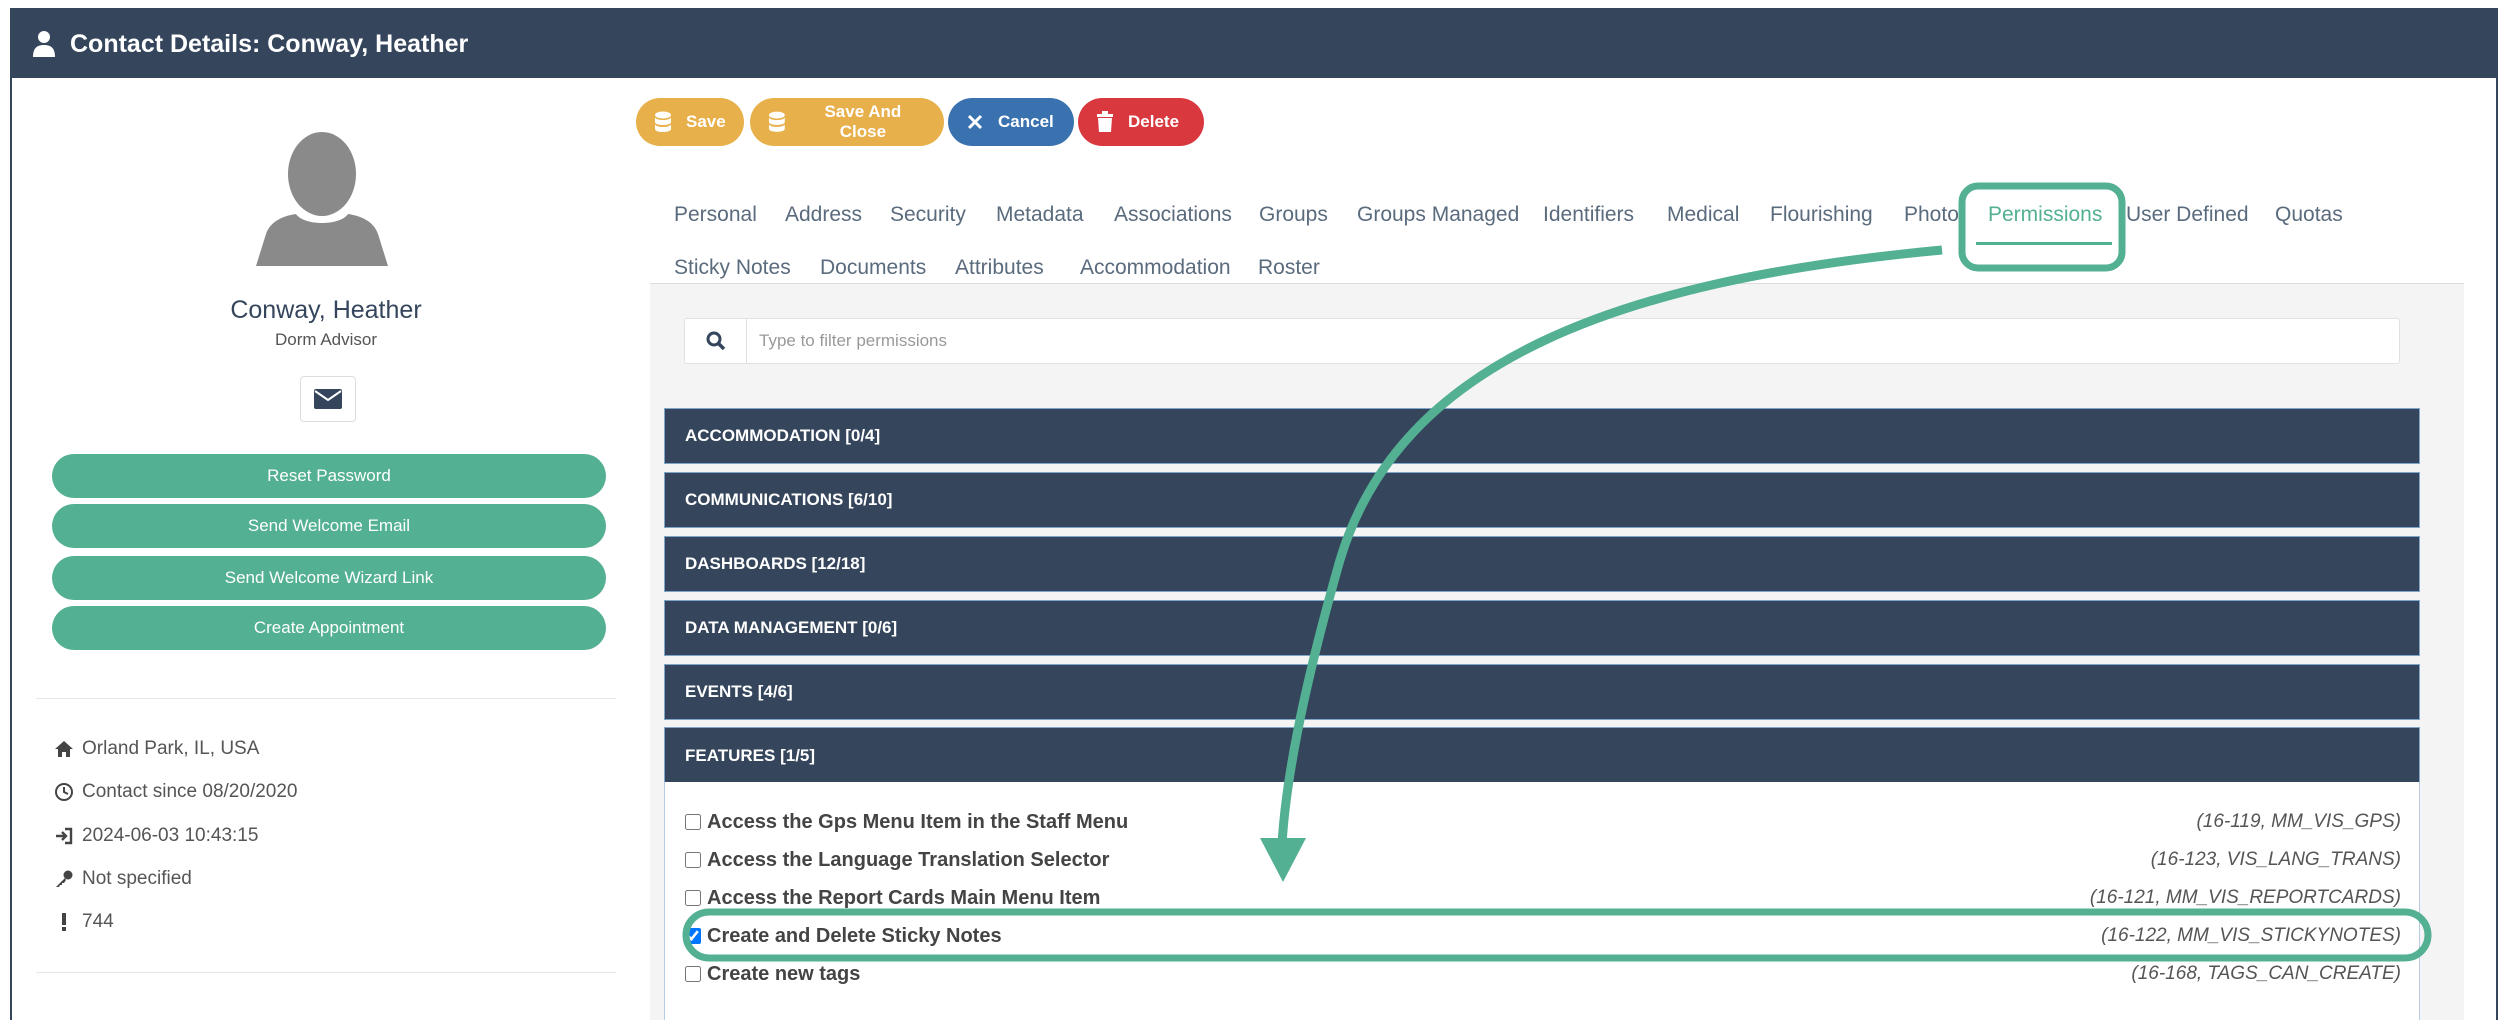 Image resolution: width=2506 pixels, height=1020 pixels. Describe the element at coordinates (1931, 215) in the screenshot. I see `tab-photo: Photo` at that location.